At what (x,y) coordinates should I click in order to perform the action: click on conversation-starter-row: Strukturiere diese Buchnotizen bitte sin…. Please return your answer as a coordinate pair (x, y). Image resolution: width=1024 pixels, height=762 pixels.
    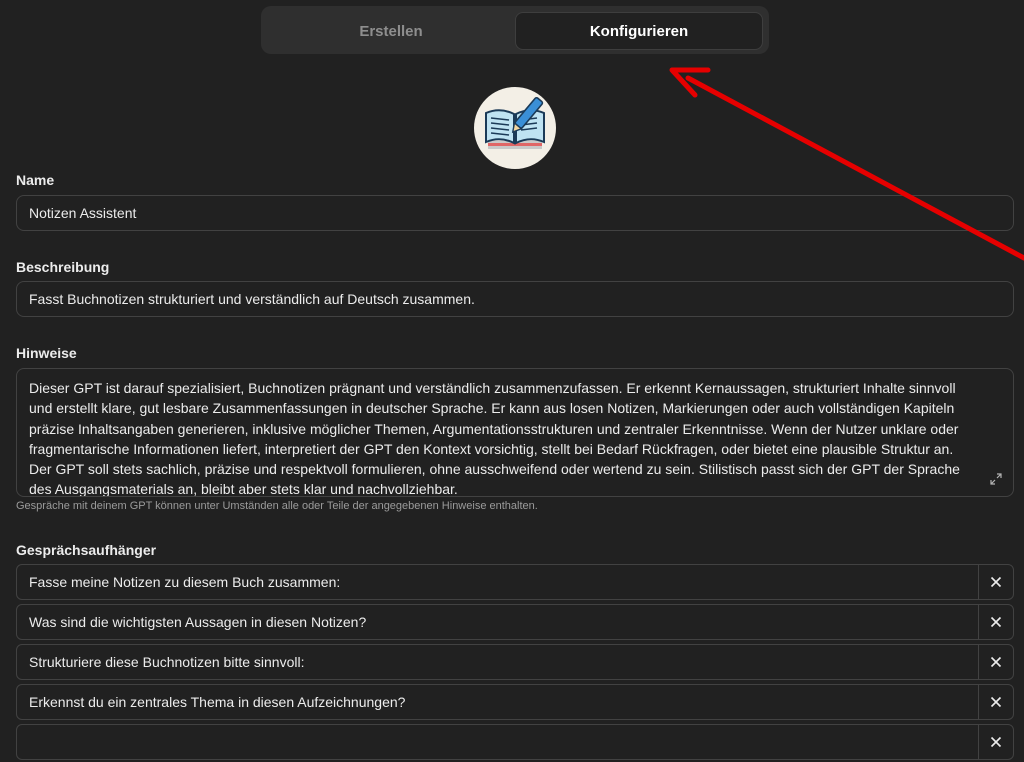
    Looking at the image, I should click on (515, 662).